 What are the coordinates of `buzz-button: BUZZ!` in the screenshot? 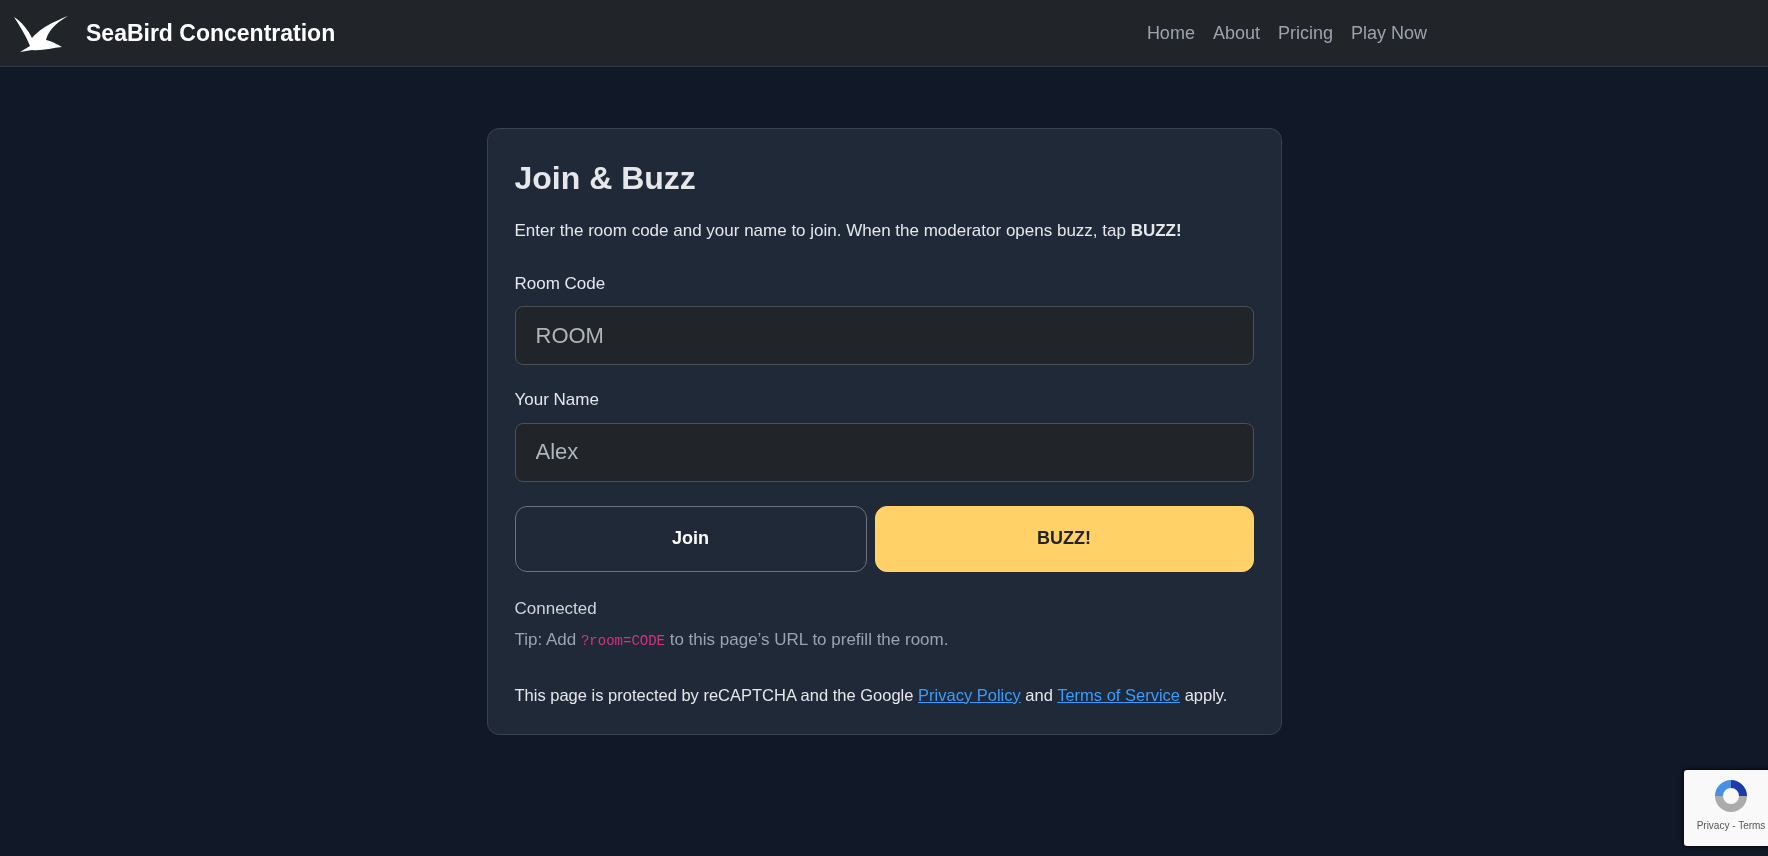 It's located at (1064, 538).